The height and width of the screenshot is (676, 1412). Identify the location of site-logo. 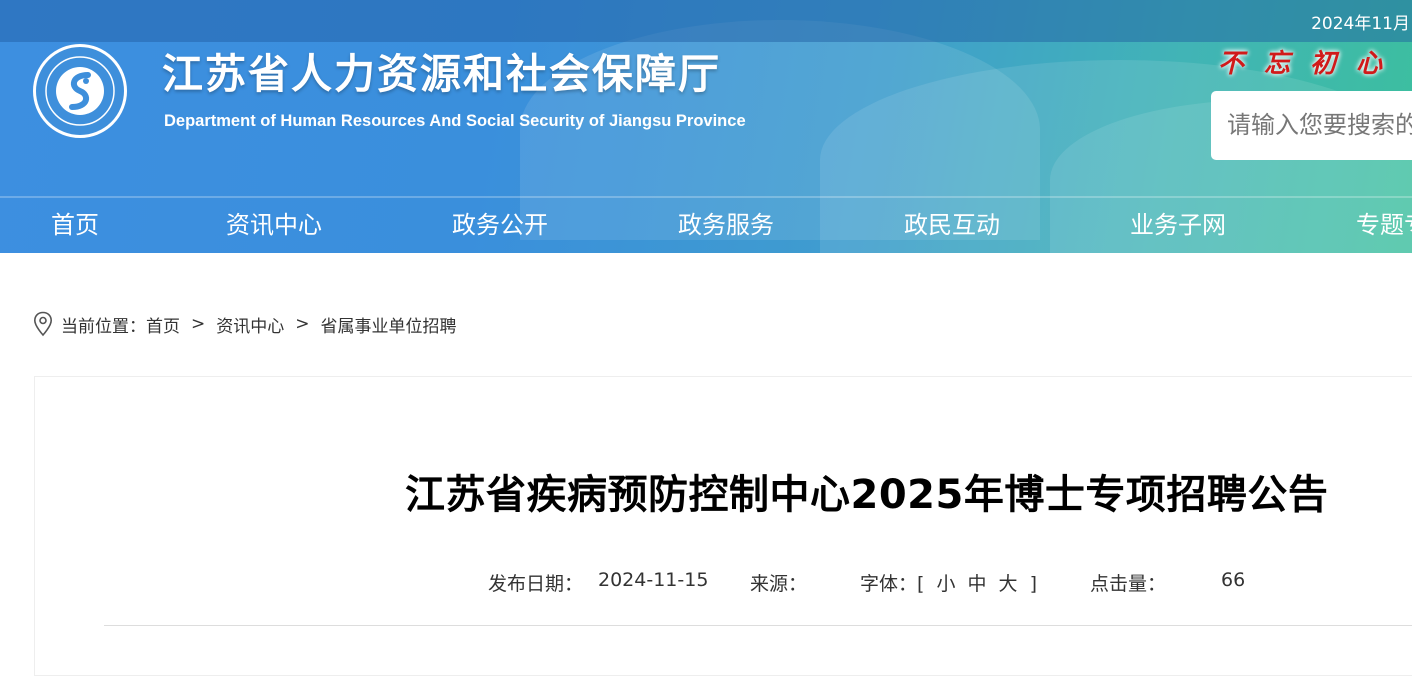
(80, 91).